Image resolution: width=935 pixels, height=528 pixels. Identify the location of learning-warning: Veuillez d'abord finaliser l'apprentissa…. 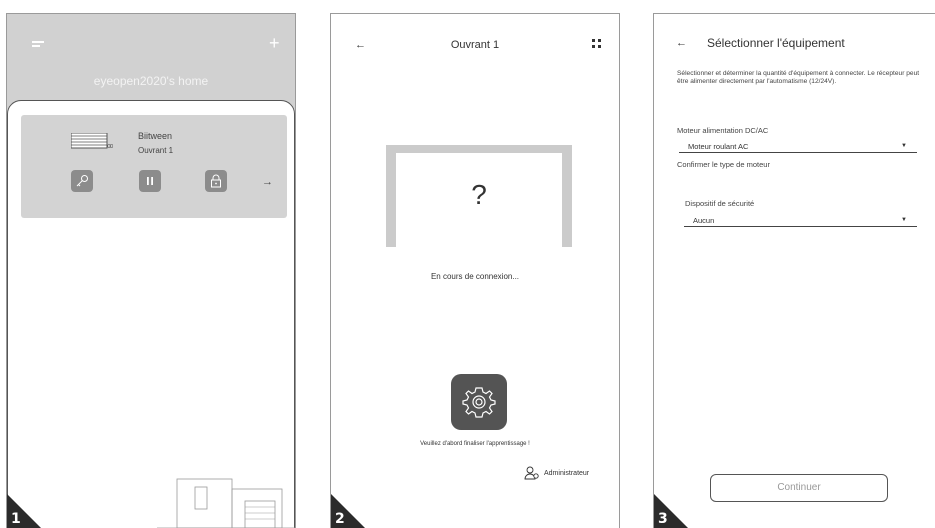
(475, 444).